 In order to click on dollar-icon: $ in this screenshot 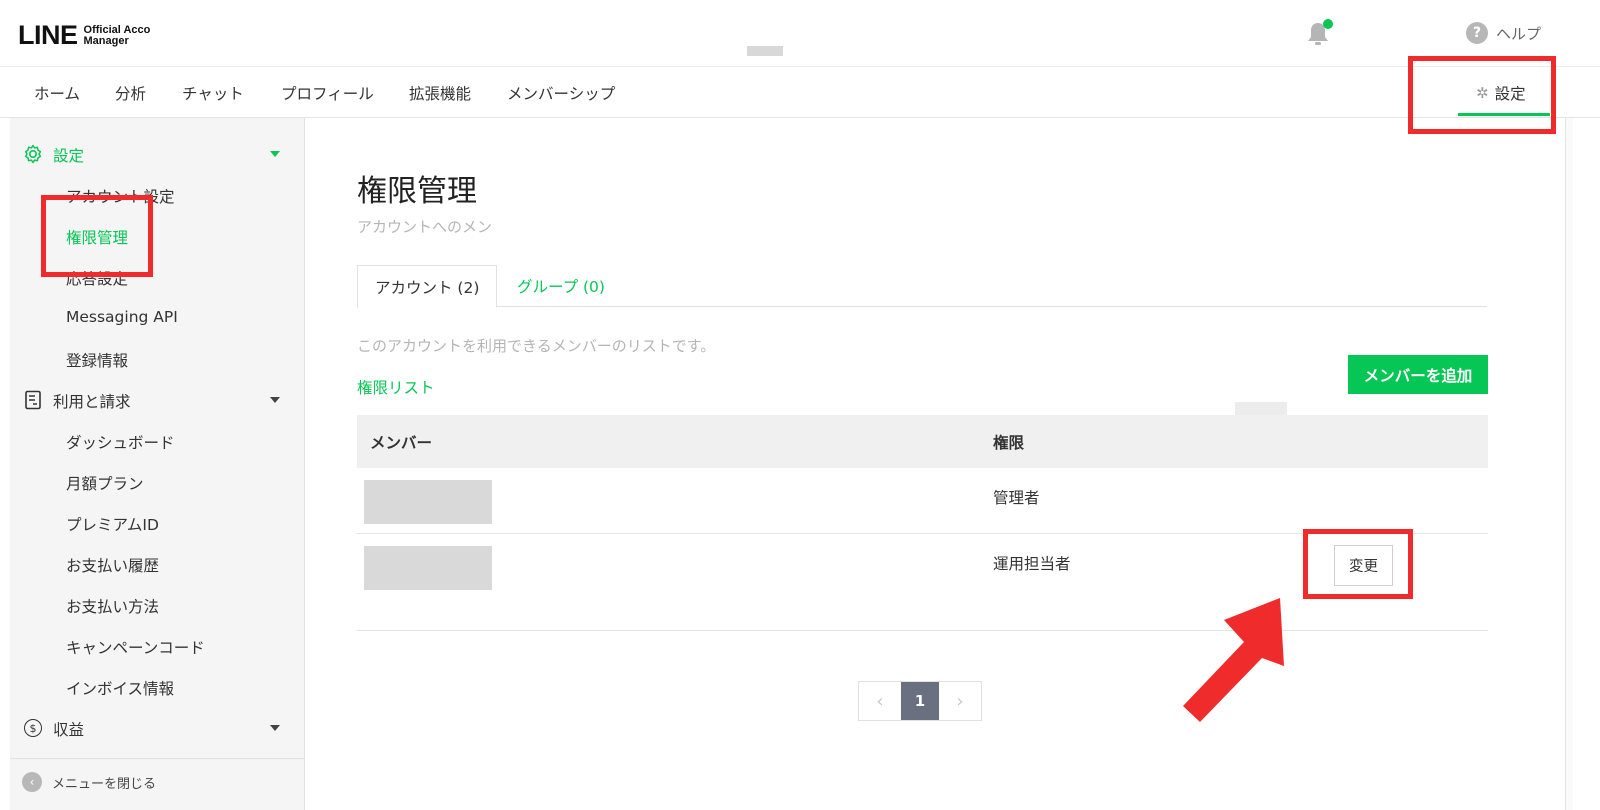, I will do `click(33, 728)`.